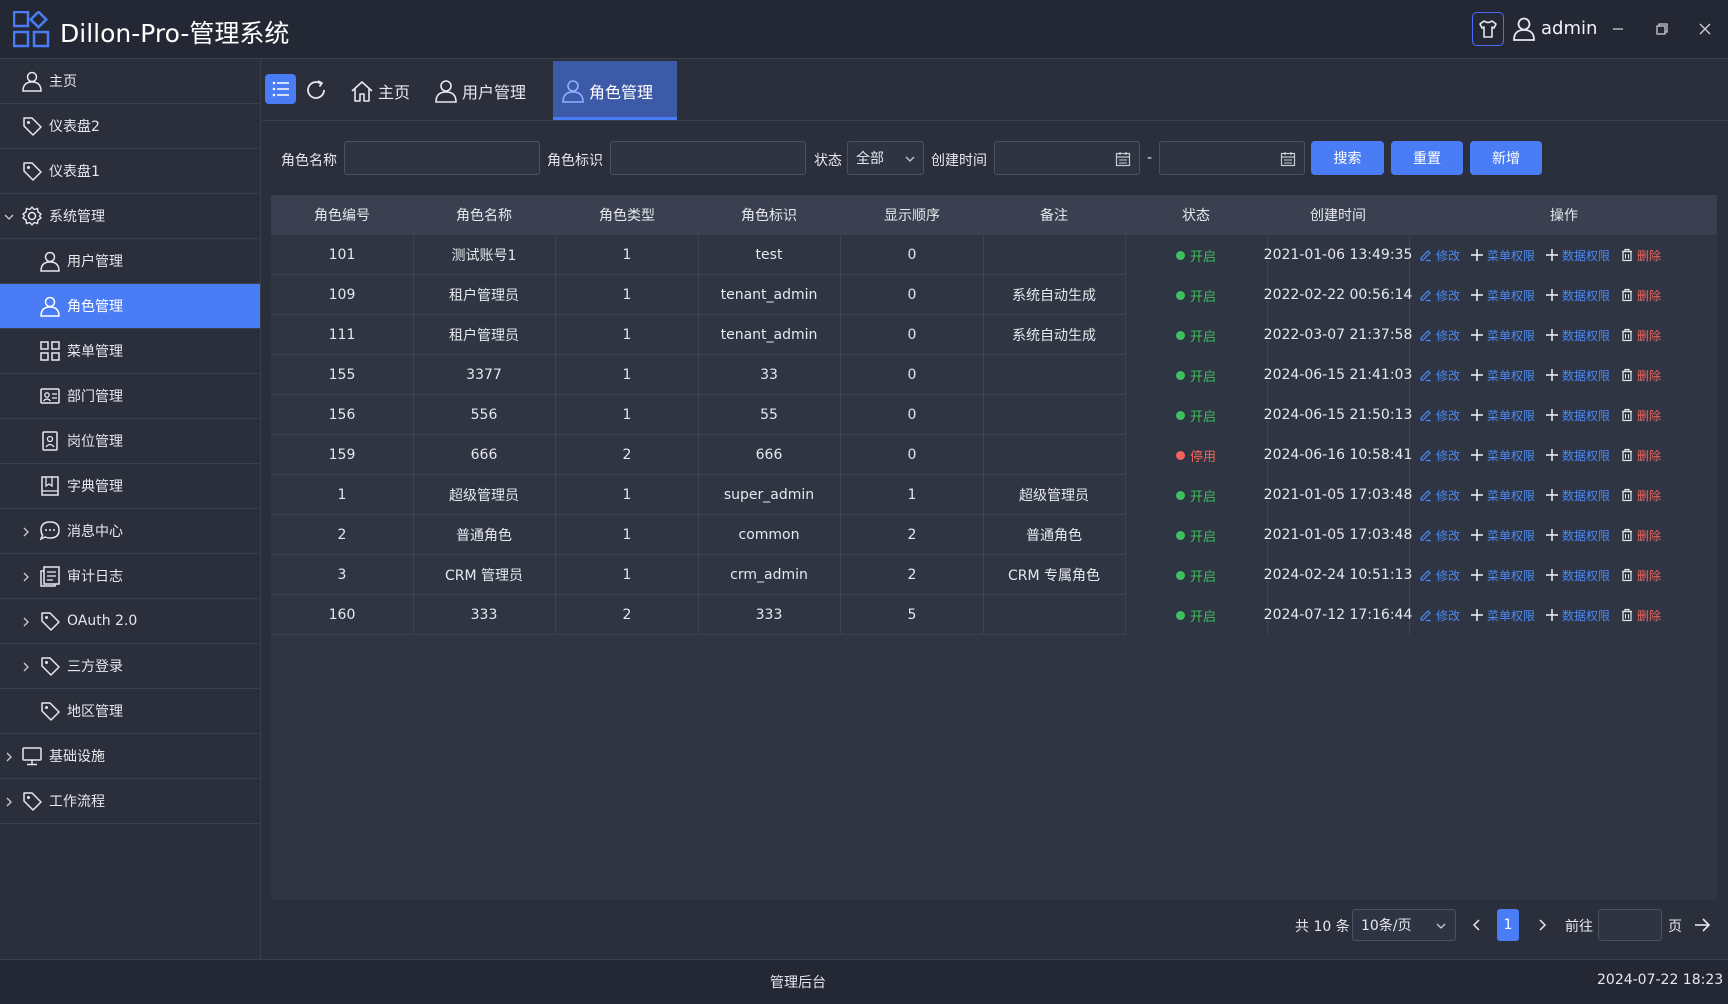 The image size is (1728, 1004). What do you see at coordinates (1506, 158) in the screenshot?
I see `add-button: 新增` at bounding box center [1506, 158].